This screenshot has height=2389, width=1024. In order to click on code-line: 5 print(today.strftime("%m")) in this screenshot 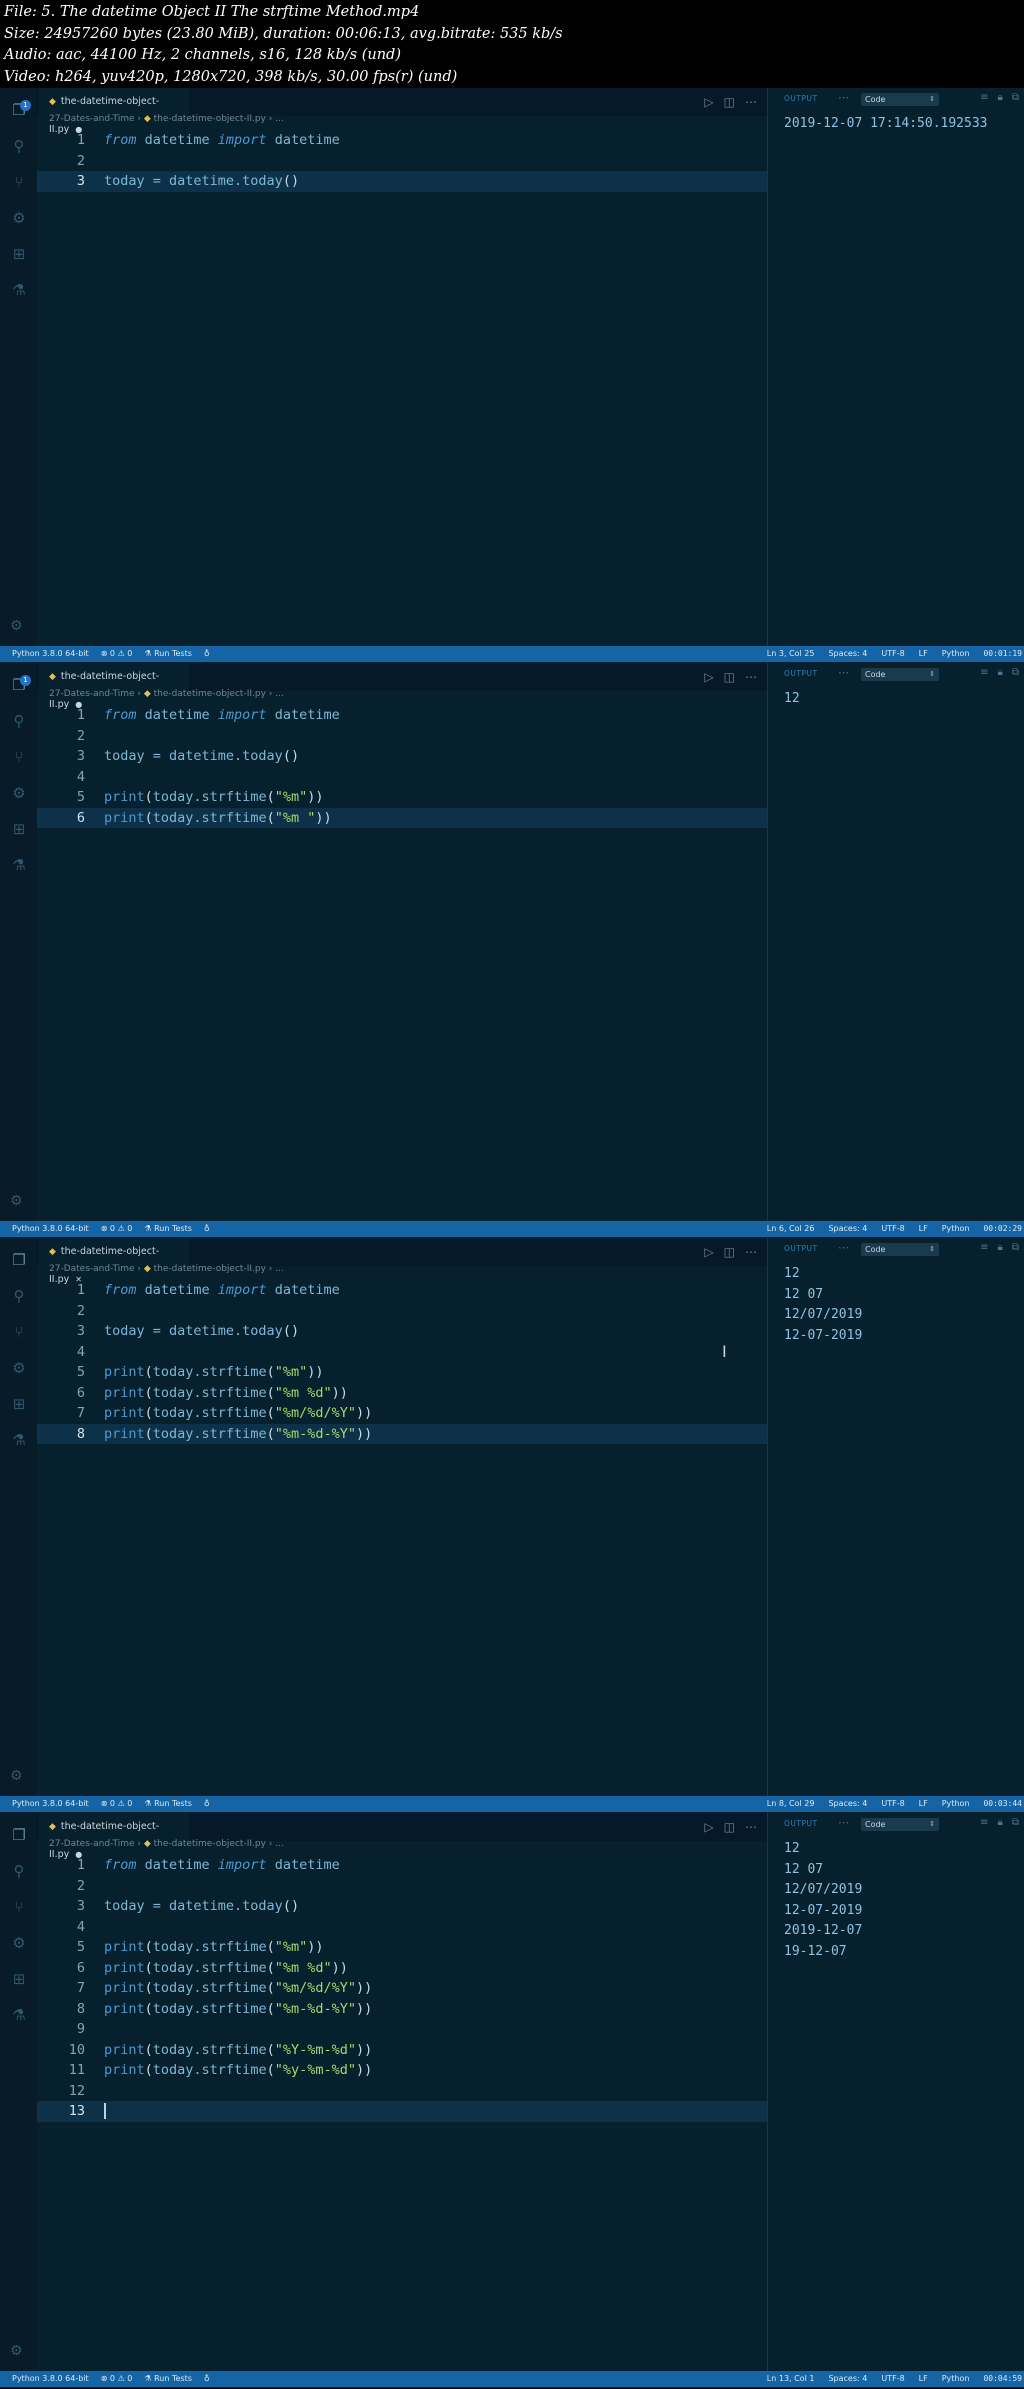, I will do `click(402, 797)`.